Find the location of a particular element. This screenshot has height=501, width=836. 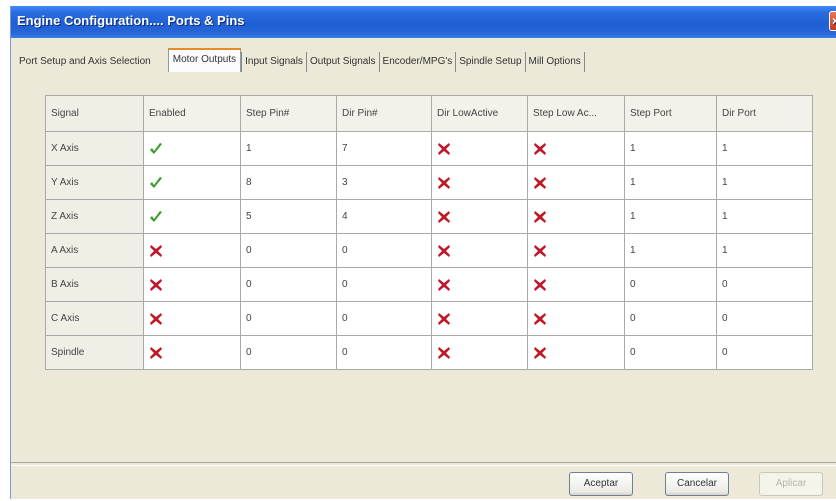

cell-dir-pin: 3 is located at coordinates (384, 182).